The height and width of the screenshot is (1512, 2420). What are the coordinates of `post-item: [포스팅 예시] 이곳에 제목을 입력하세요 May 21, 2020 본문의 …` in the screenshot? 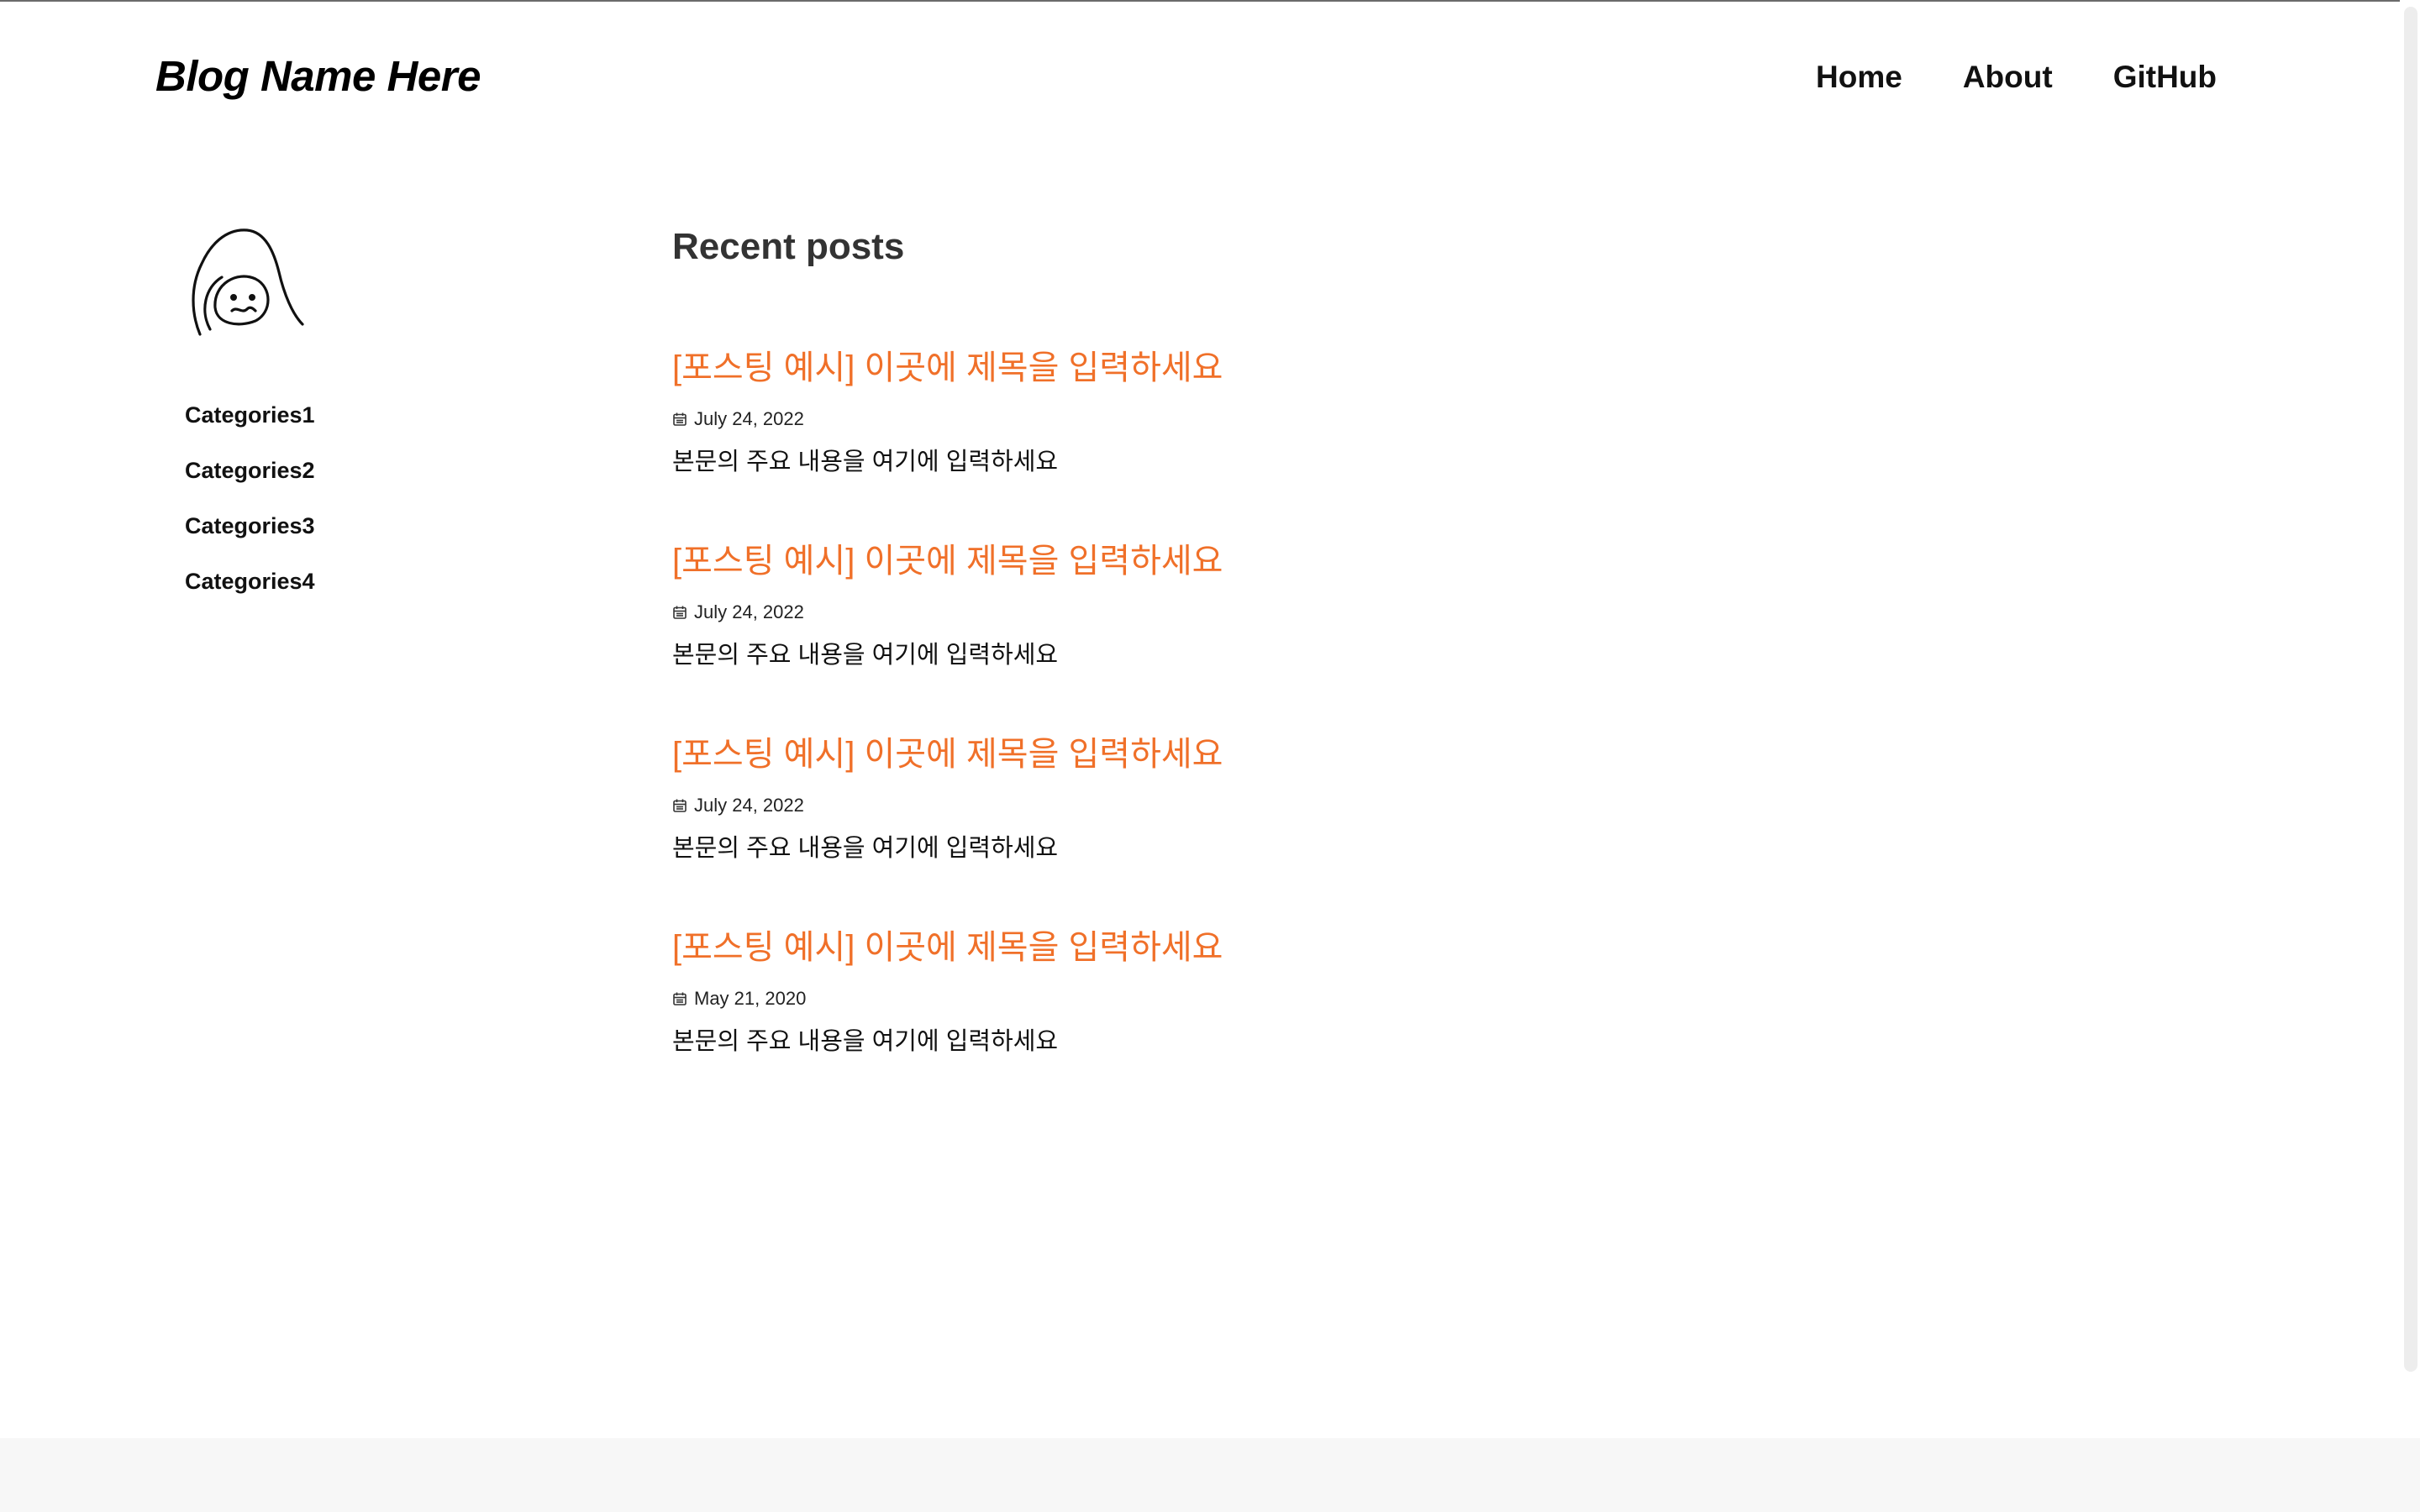 It's located at (1260, 1019).